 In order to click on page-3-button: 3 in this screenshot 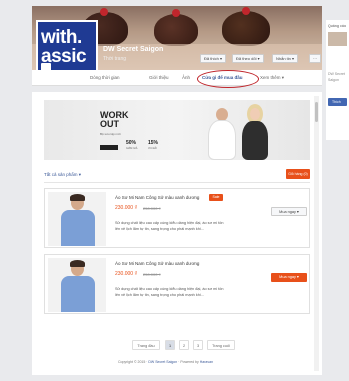, I will do `click(198, 345)`.